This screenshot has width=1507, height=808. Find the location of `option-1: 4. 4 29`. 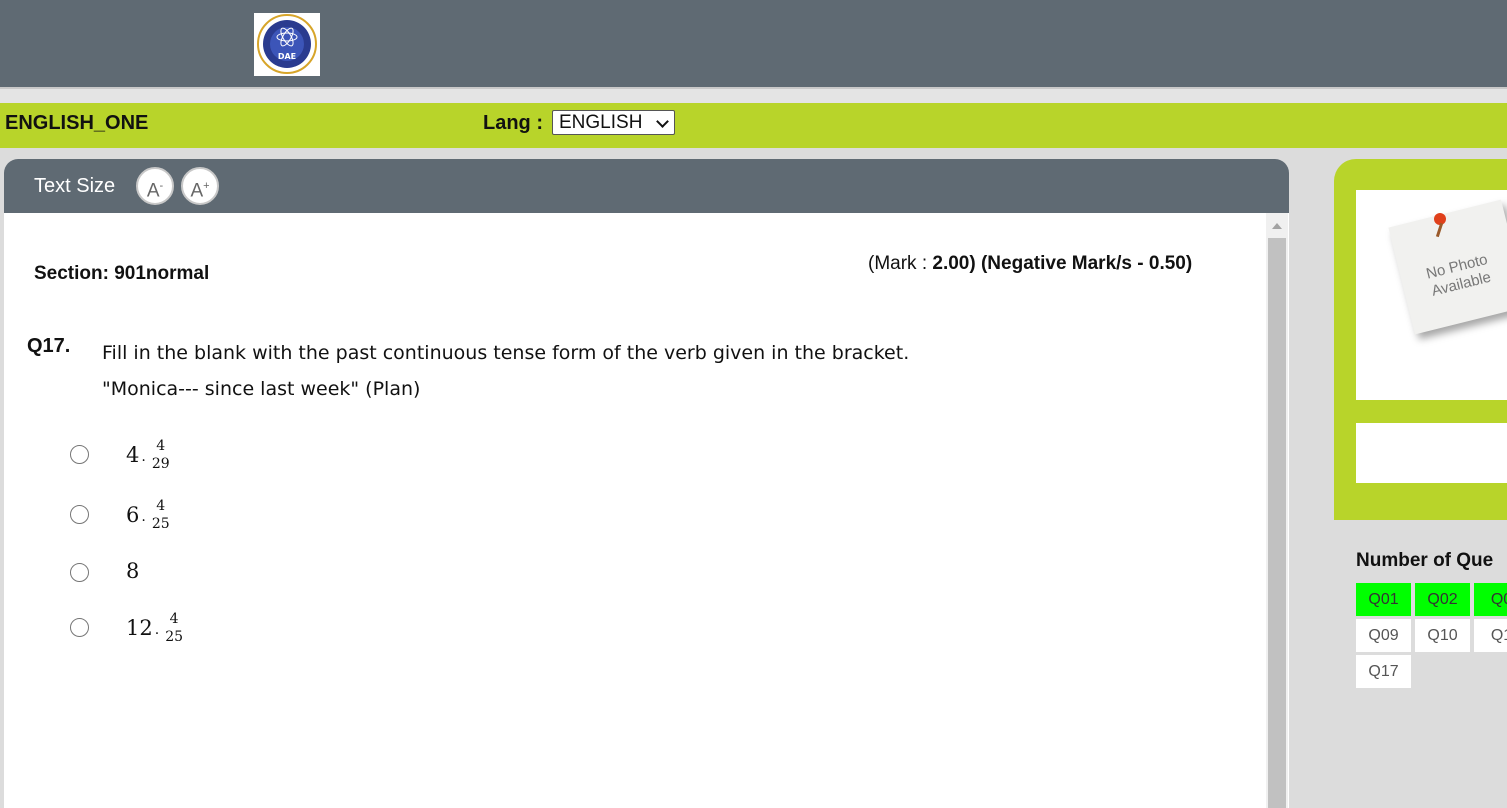

option-1: 4. 4 29 is located at coordinates (270, 459).